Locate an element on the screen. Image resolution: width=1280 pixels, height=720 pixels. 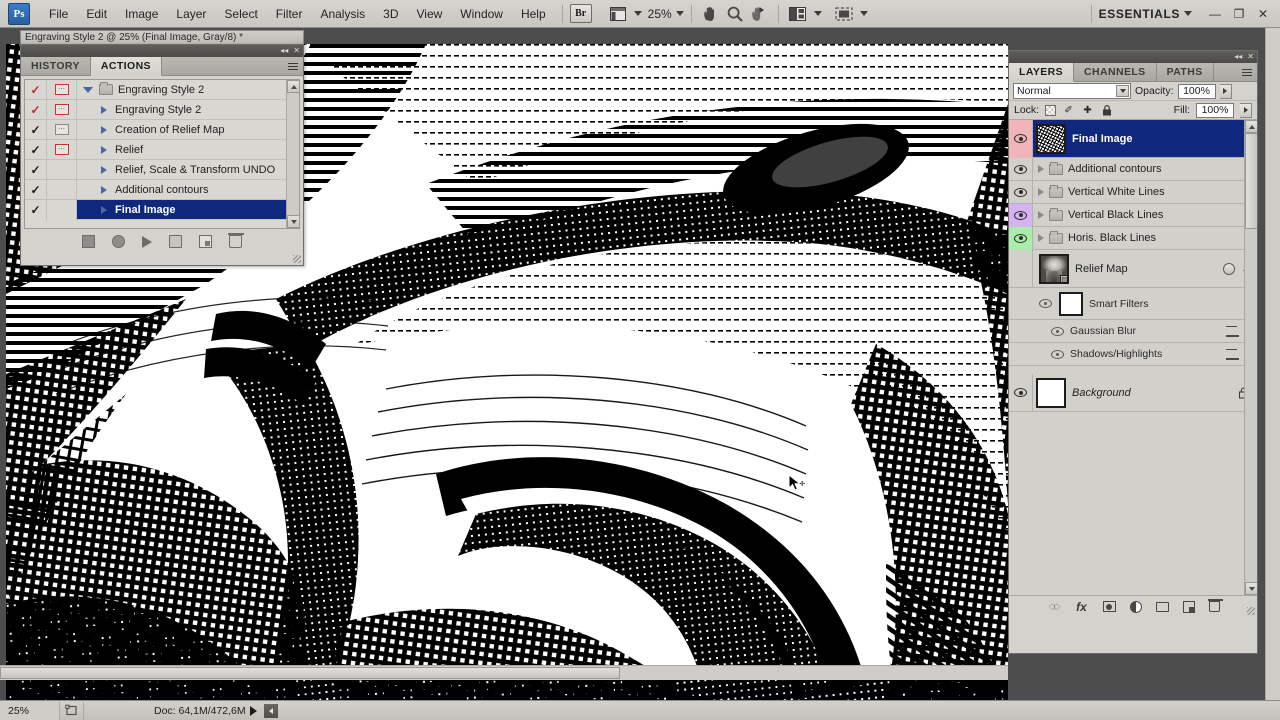
menu-view: View is located at coordinates (429, 14).